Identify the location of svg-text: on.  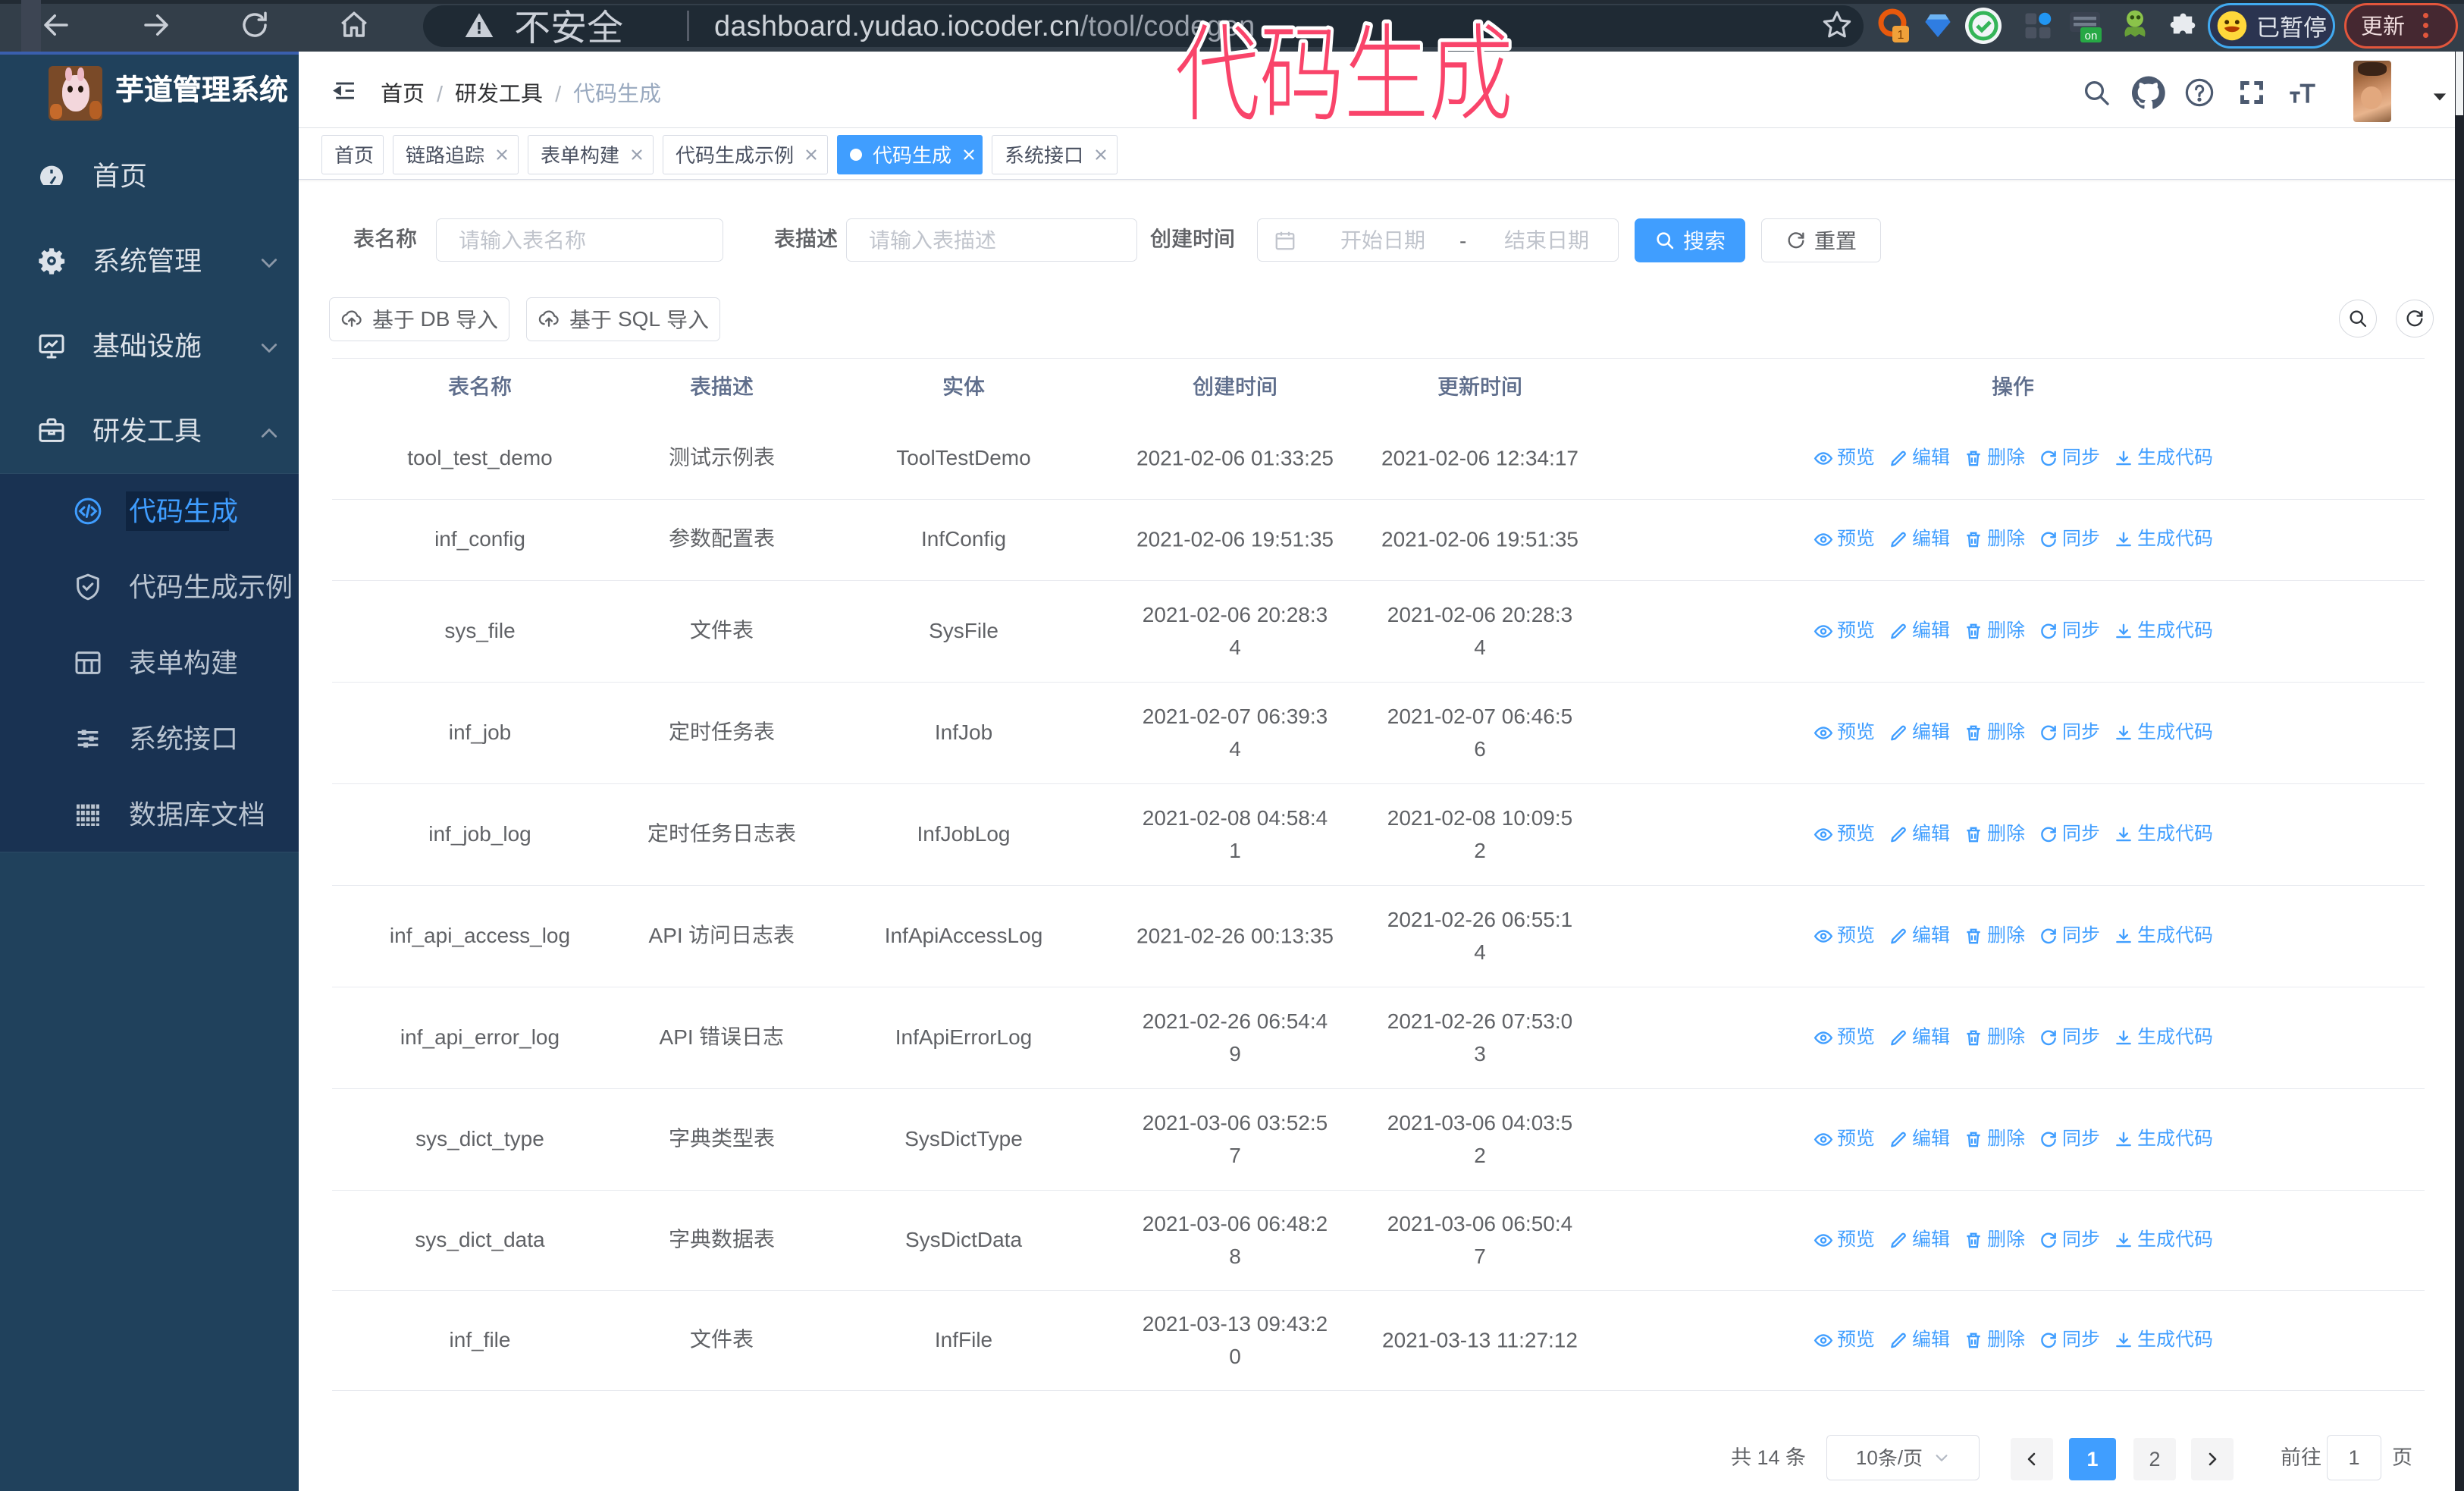
(2091, 36).